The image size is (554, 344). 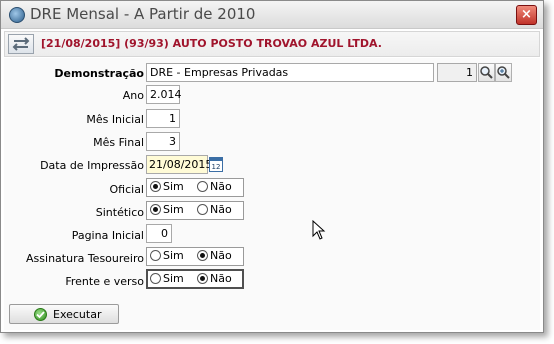 What do you see at coordinates (195, 210) in the screenshot?
I see `sintetico-radio-group: Sim Não` at bounding box center [195, 210].